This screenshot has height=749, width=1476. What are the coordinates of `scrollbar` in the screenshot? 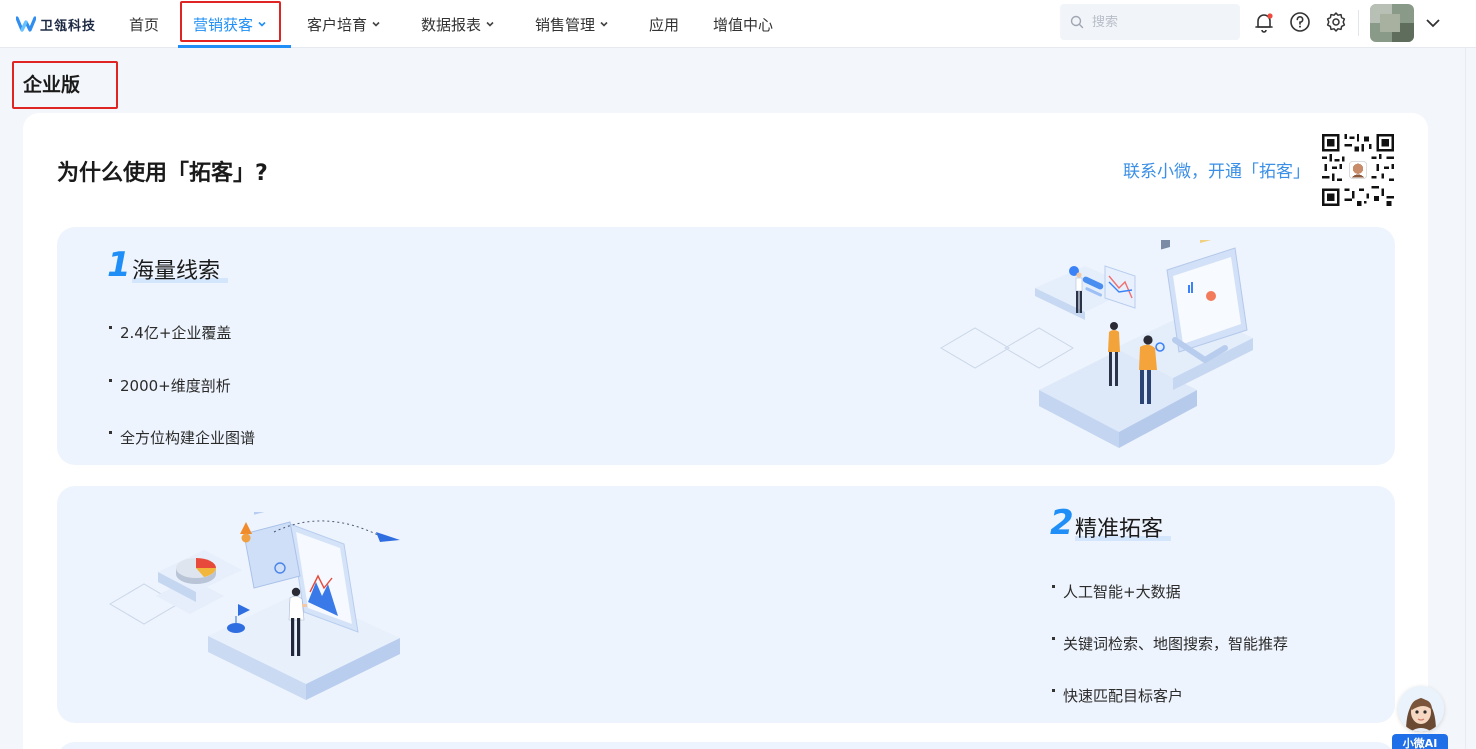 It's located at (1470, 398).